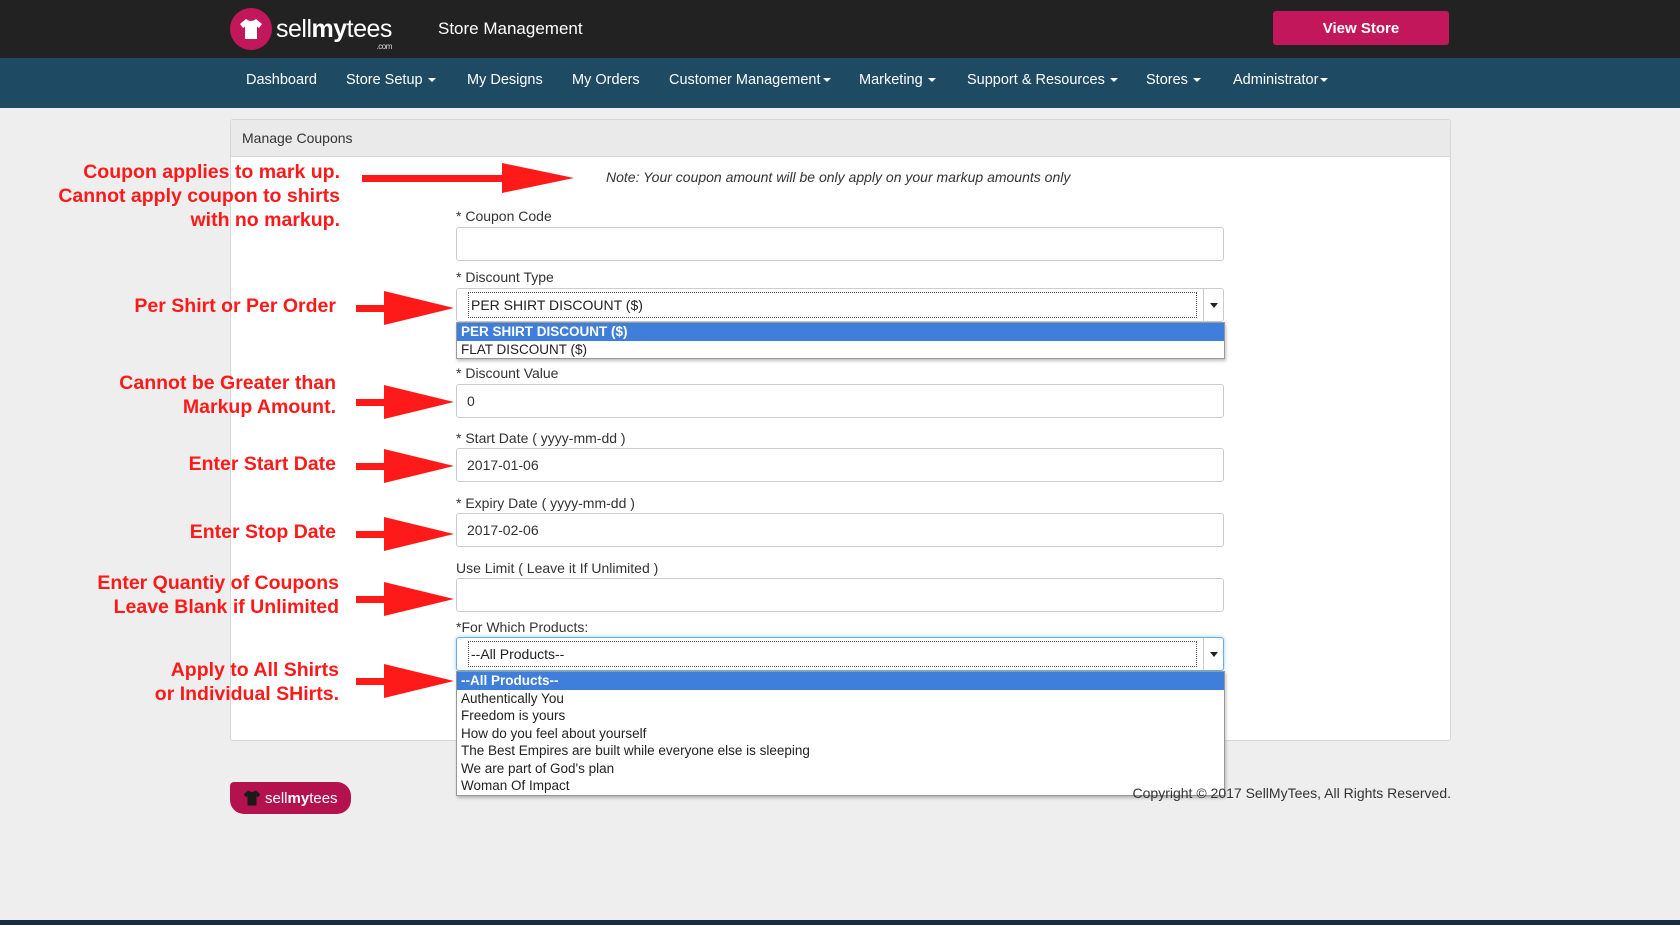 Image resolution: width=1680 pixels, height=925 pixels. I want to click on product-option: Authentically You, so click(840, 699).